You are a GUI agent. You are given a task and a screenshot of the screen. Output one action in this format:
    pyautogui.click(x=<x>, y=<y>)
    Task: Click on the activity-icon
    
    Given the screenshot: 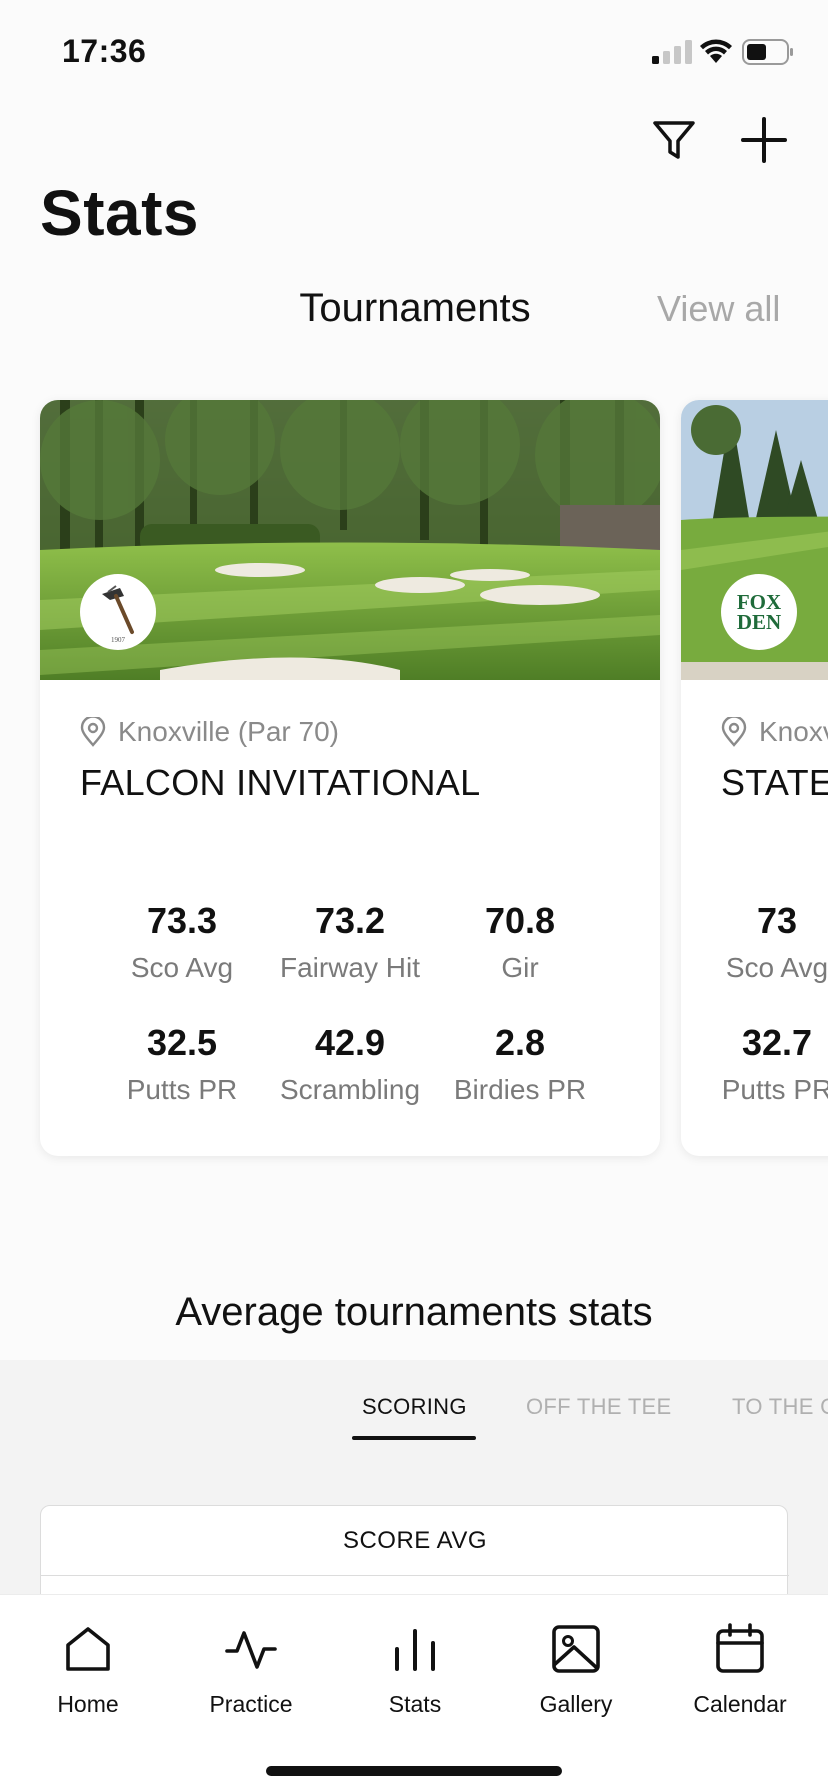 What is the action you would take?
    pyautogui.click(x=251, y=1650)
    